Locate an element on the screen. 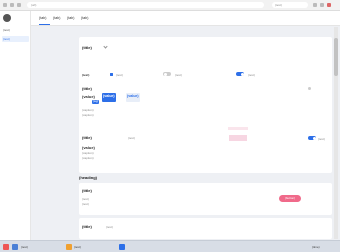 The height and width of the screenshot is (252, 340). top-nav: (tab) (tab) (tab) (tab) is located at coordinates (185, 18).